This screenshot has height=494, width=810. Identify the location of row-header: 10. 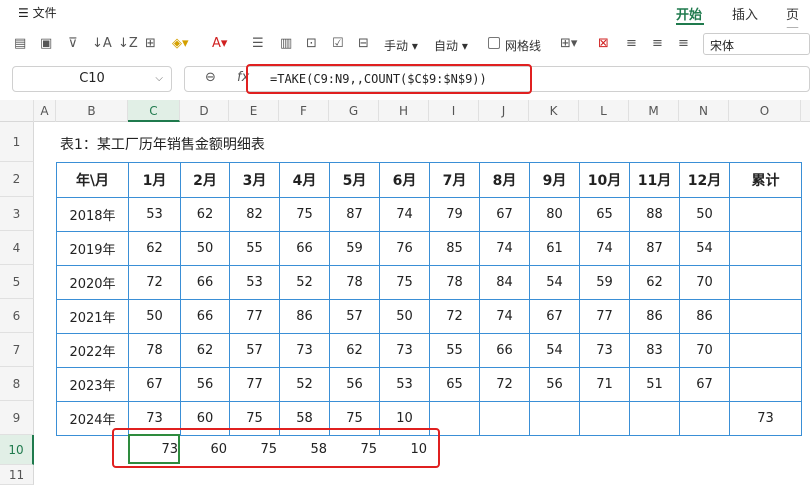
(17, 450).